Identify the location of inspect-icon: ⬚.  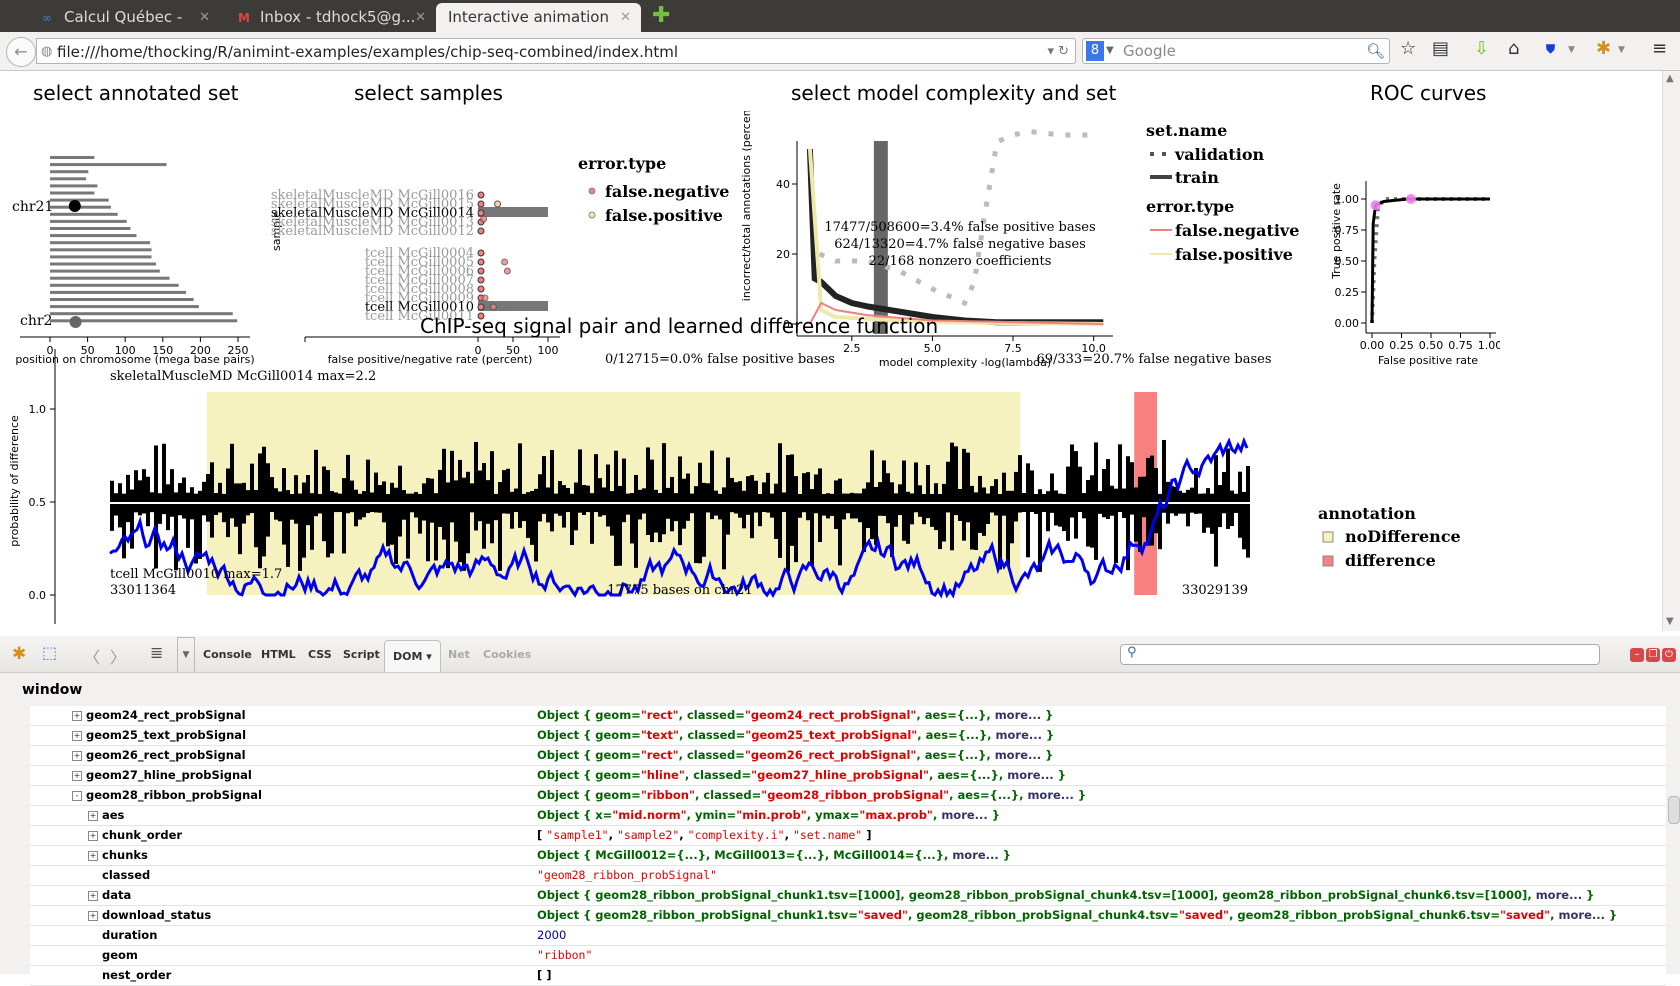
(49, 652).